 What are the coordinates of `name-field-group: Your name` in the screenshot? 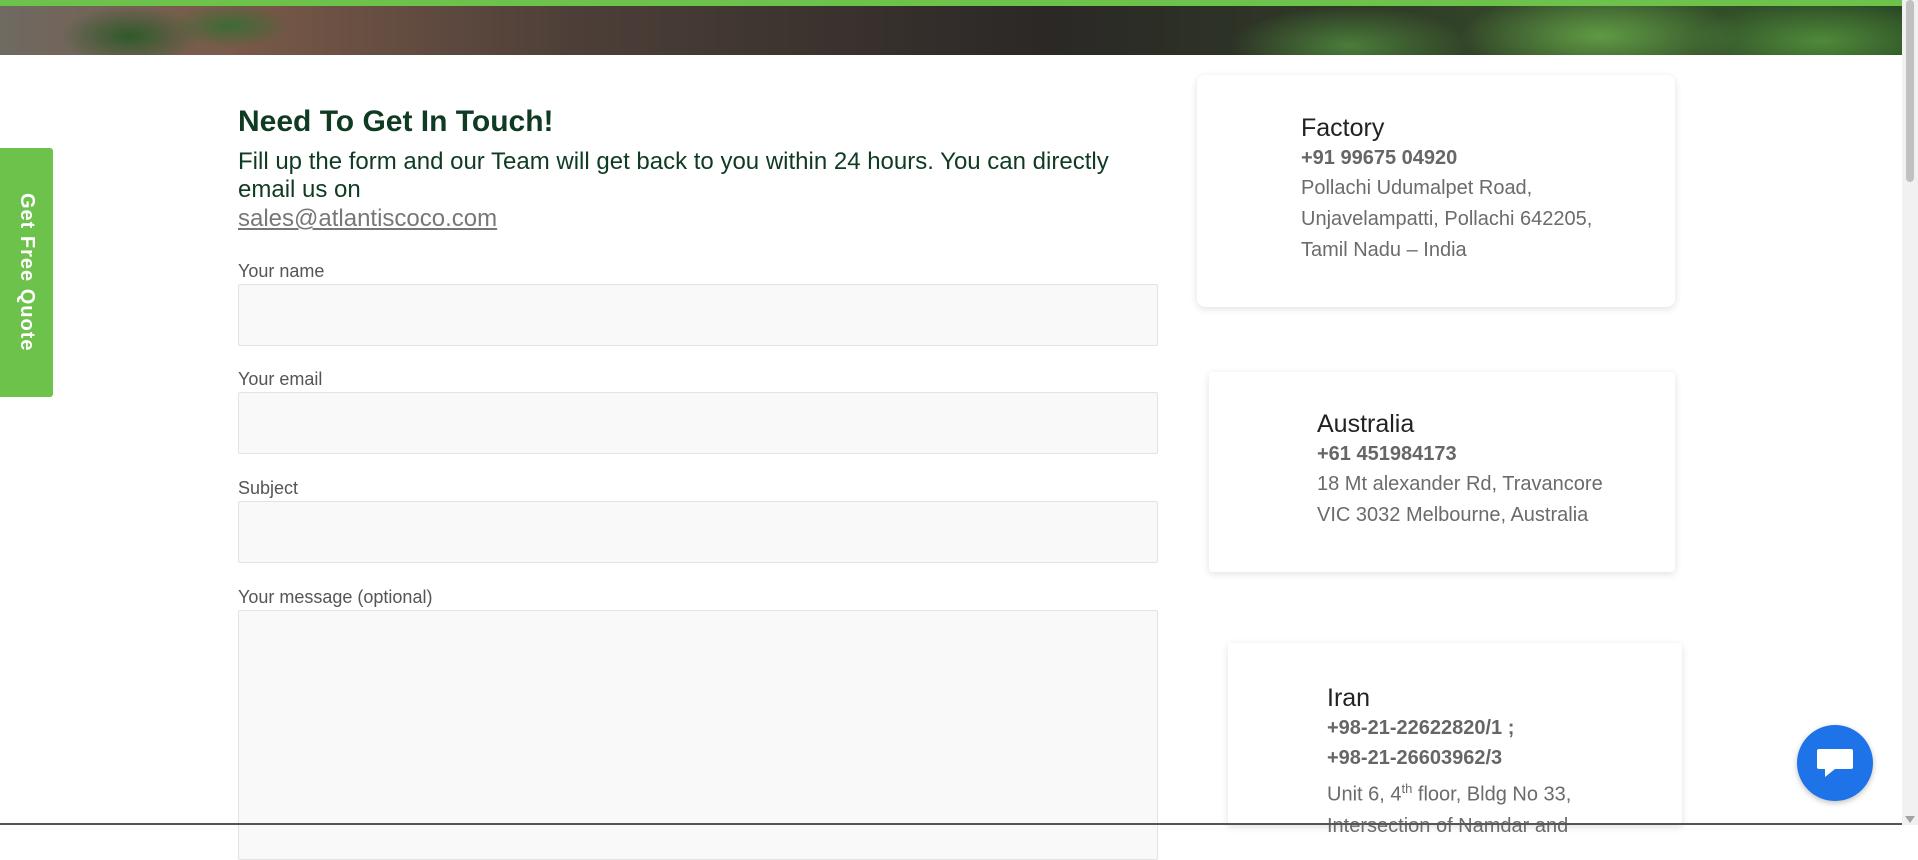 It's located at (698, 303).